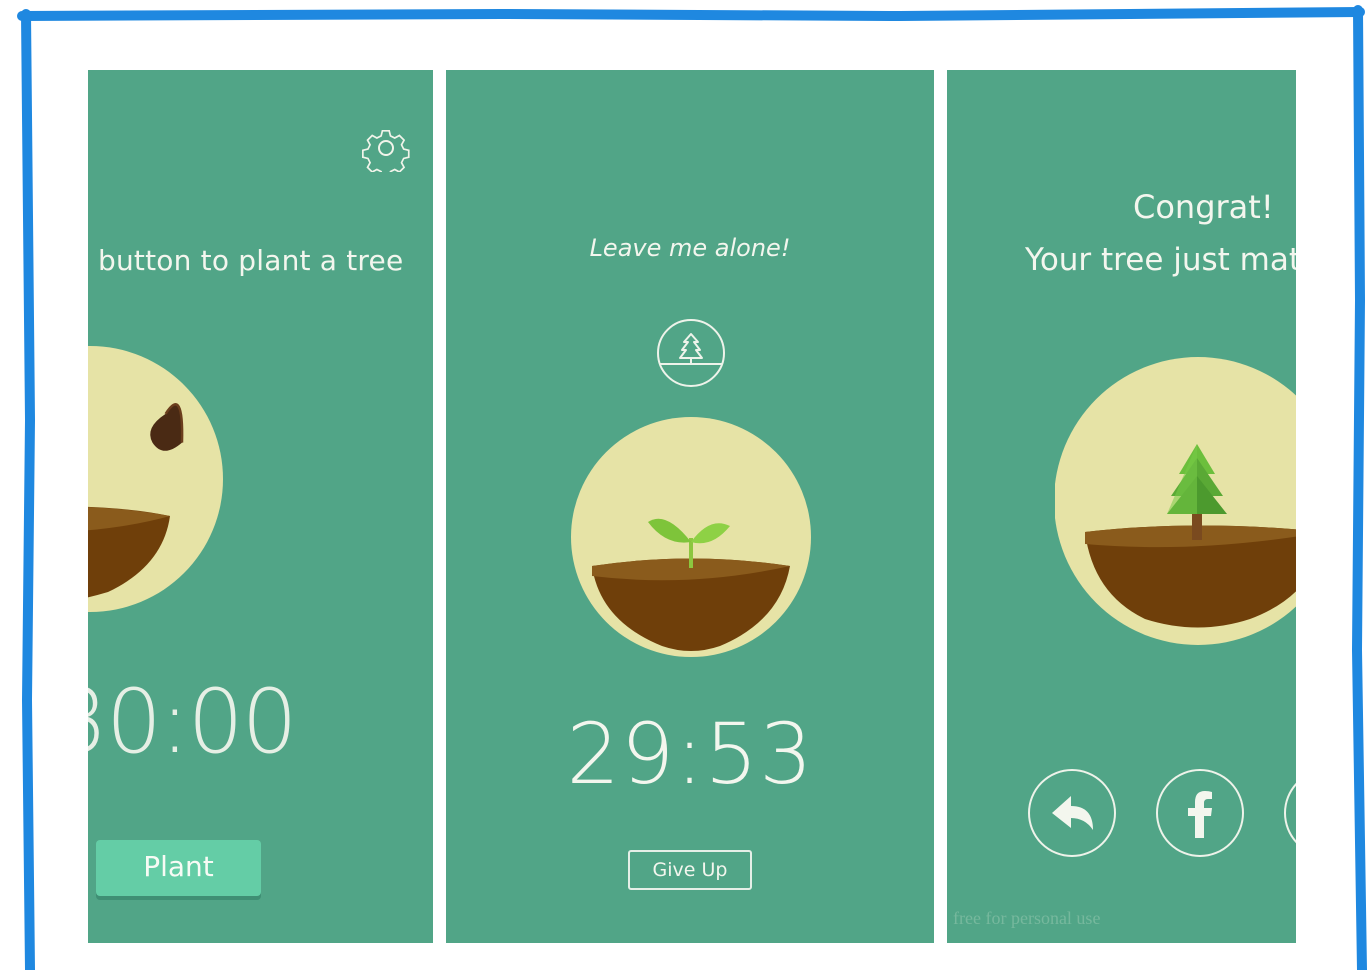 The height and width of the screenshot is (970, 1372). What do you see at coordinates (1203, 207) in the screenshot?
I see `congrat-heading: Congrat!` at bounding box center [1203, 207].